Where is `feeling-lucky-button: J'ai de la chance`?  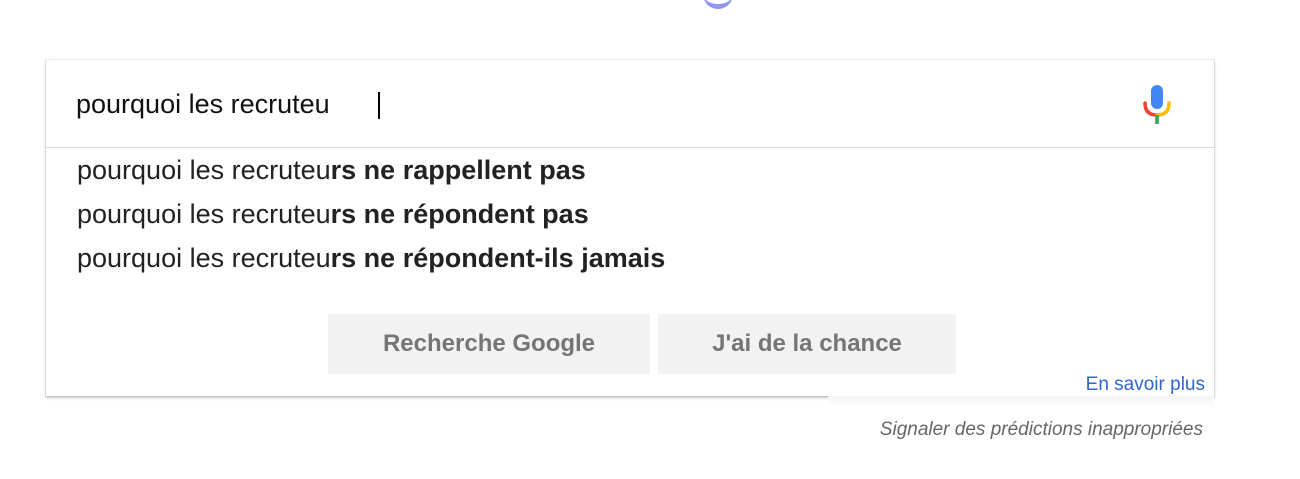 feeling-lucky-button: J'ai de la chance is located at coordinates (807, 344).